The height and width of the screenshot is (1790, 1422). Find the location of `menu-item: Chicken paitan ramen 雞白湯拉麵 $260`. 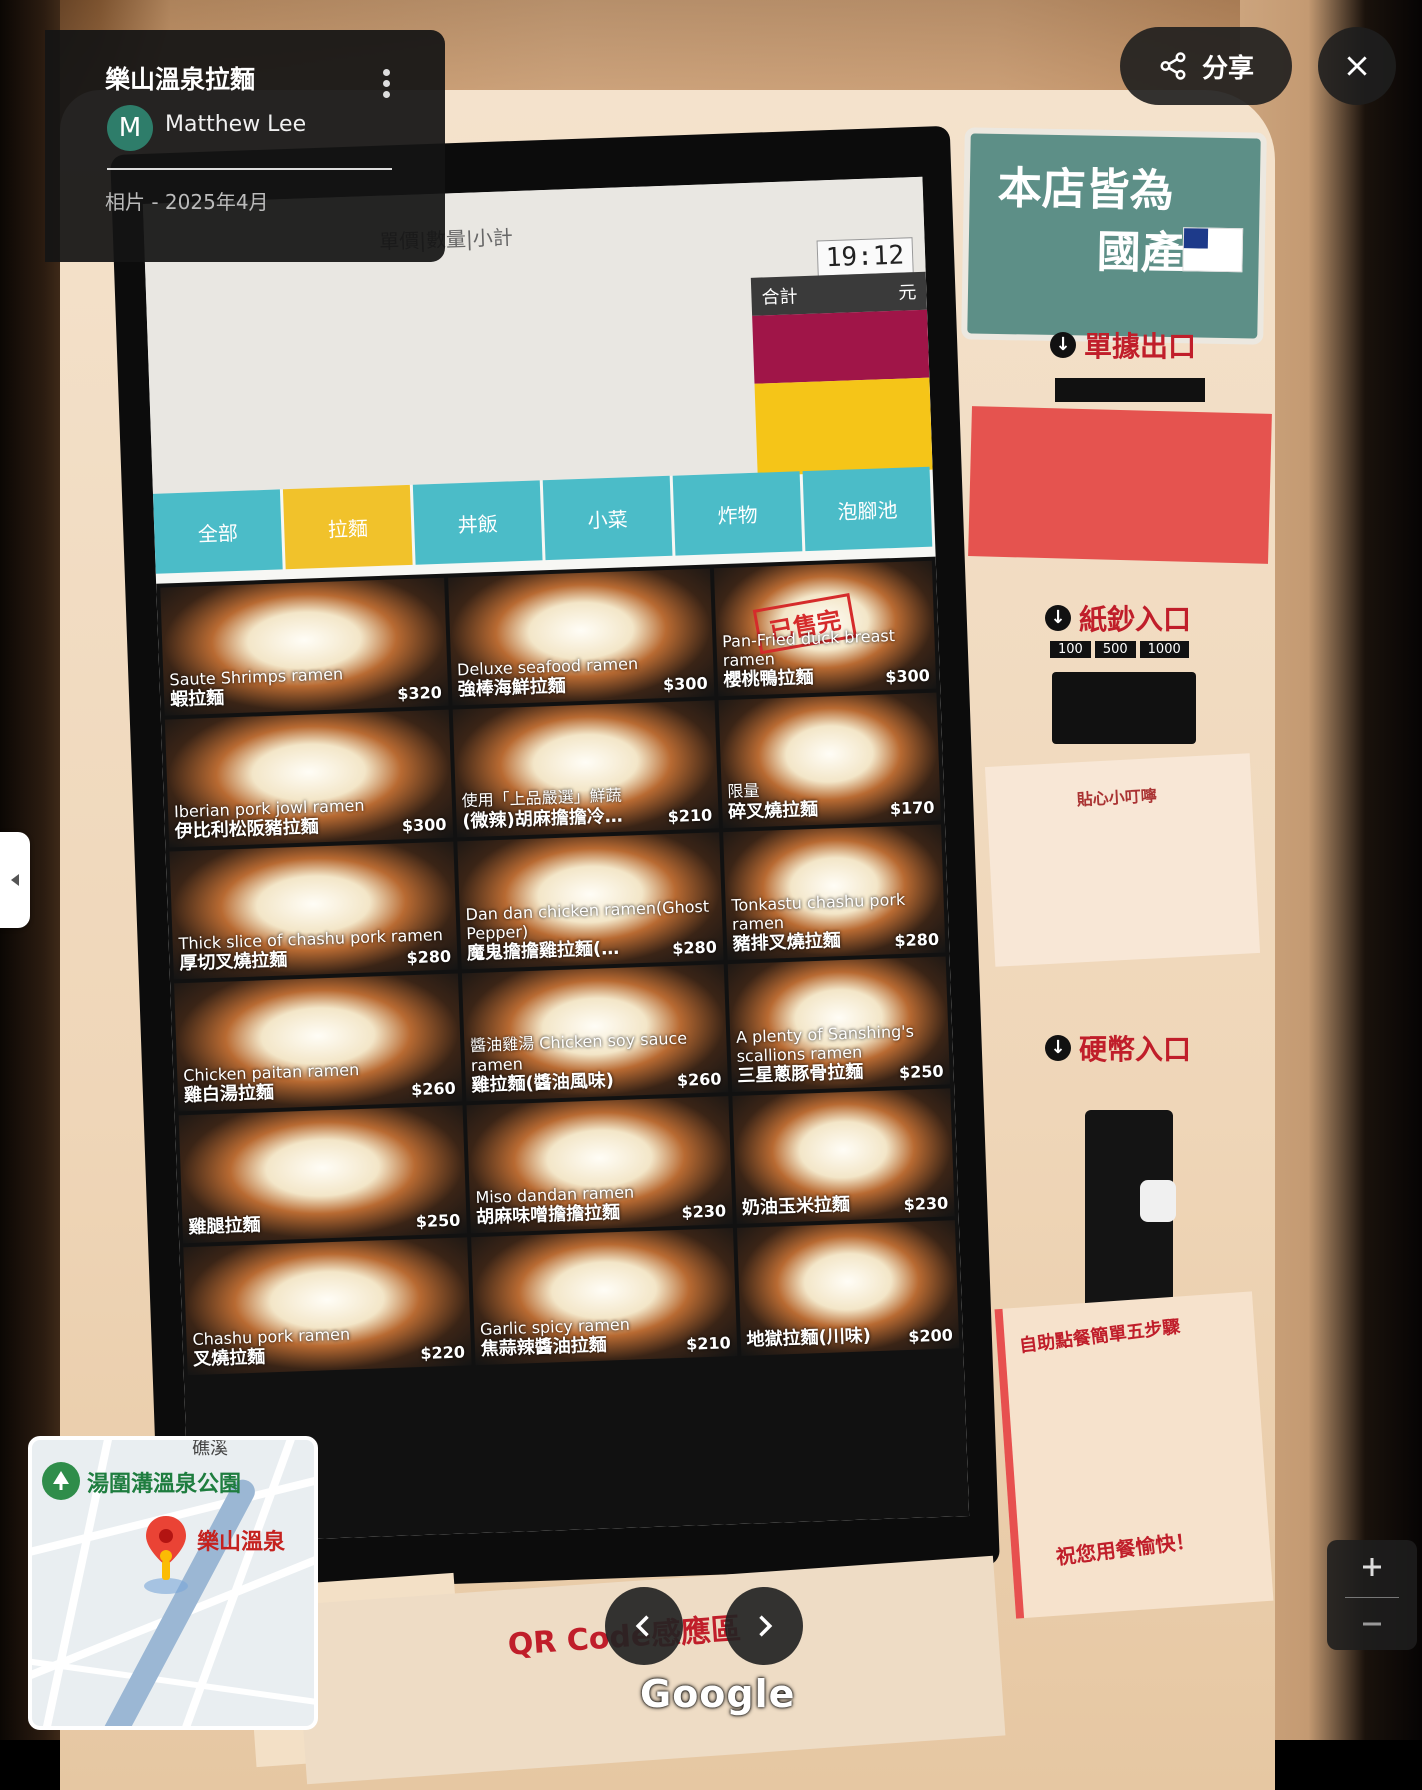

menu-item: Chicken paitan ramen 雞白湯拉麵 $260 is located at coordinates (318, 1042).